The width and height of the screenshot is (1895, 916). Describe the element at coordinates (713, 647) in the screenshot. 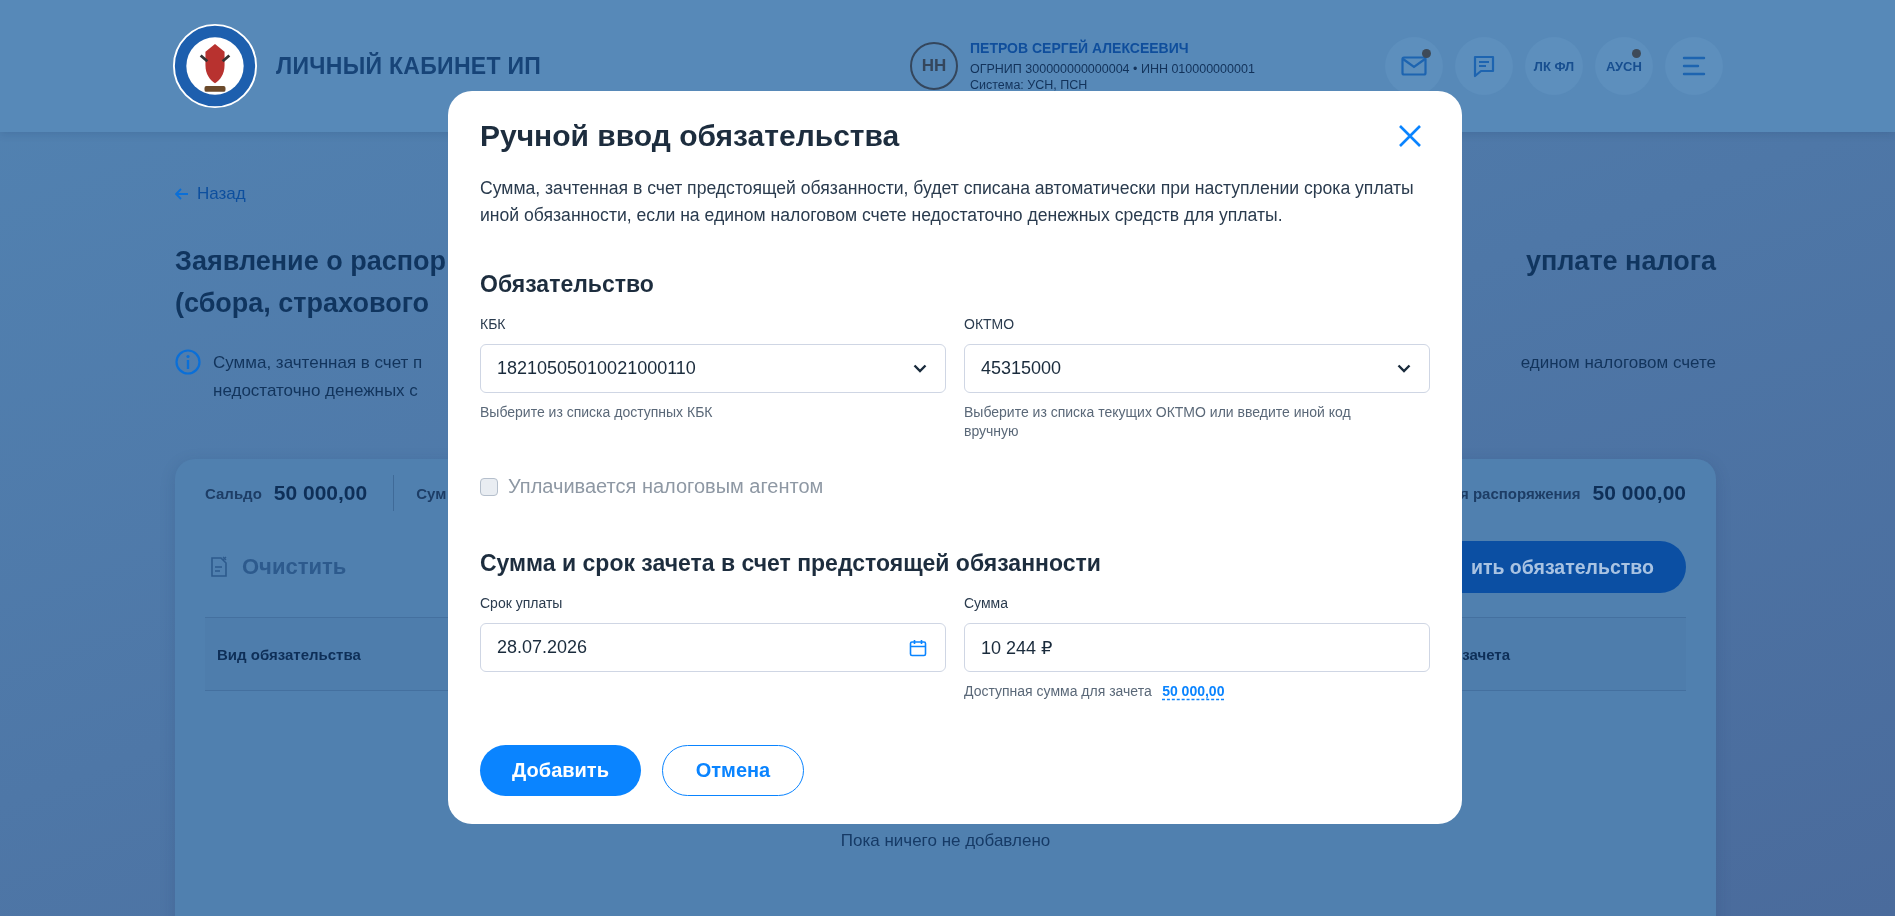

I see `date-field: 28.07.2026` at that location.